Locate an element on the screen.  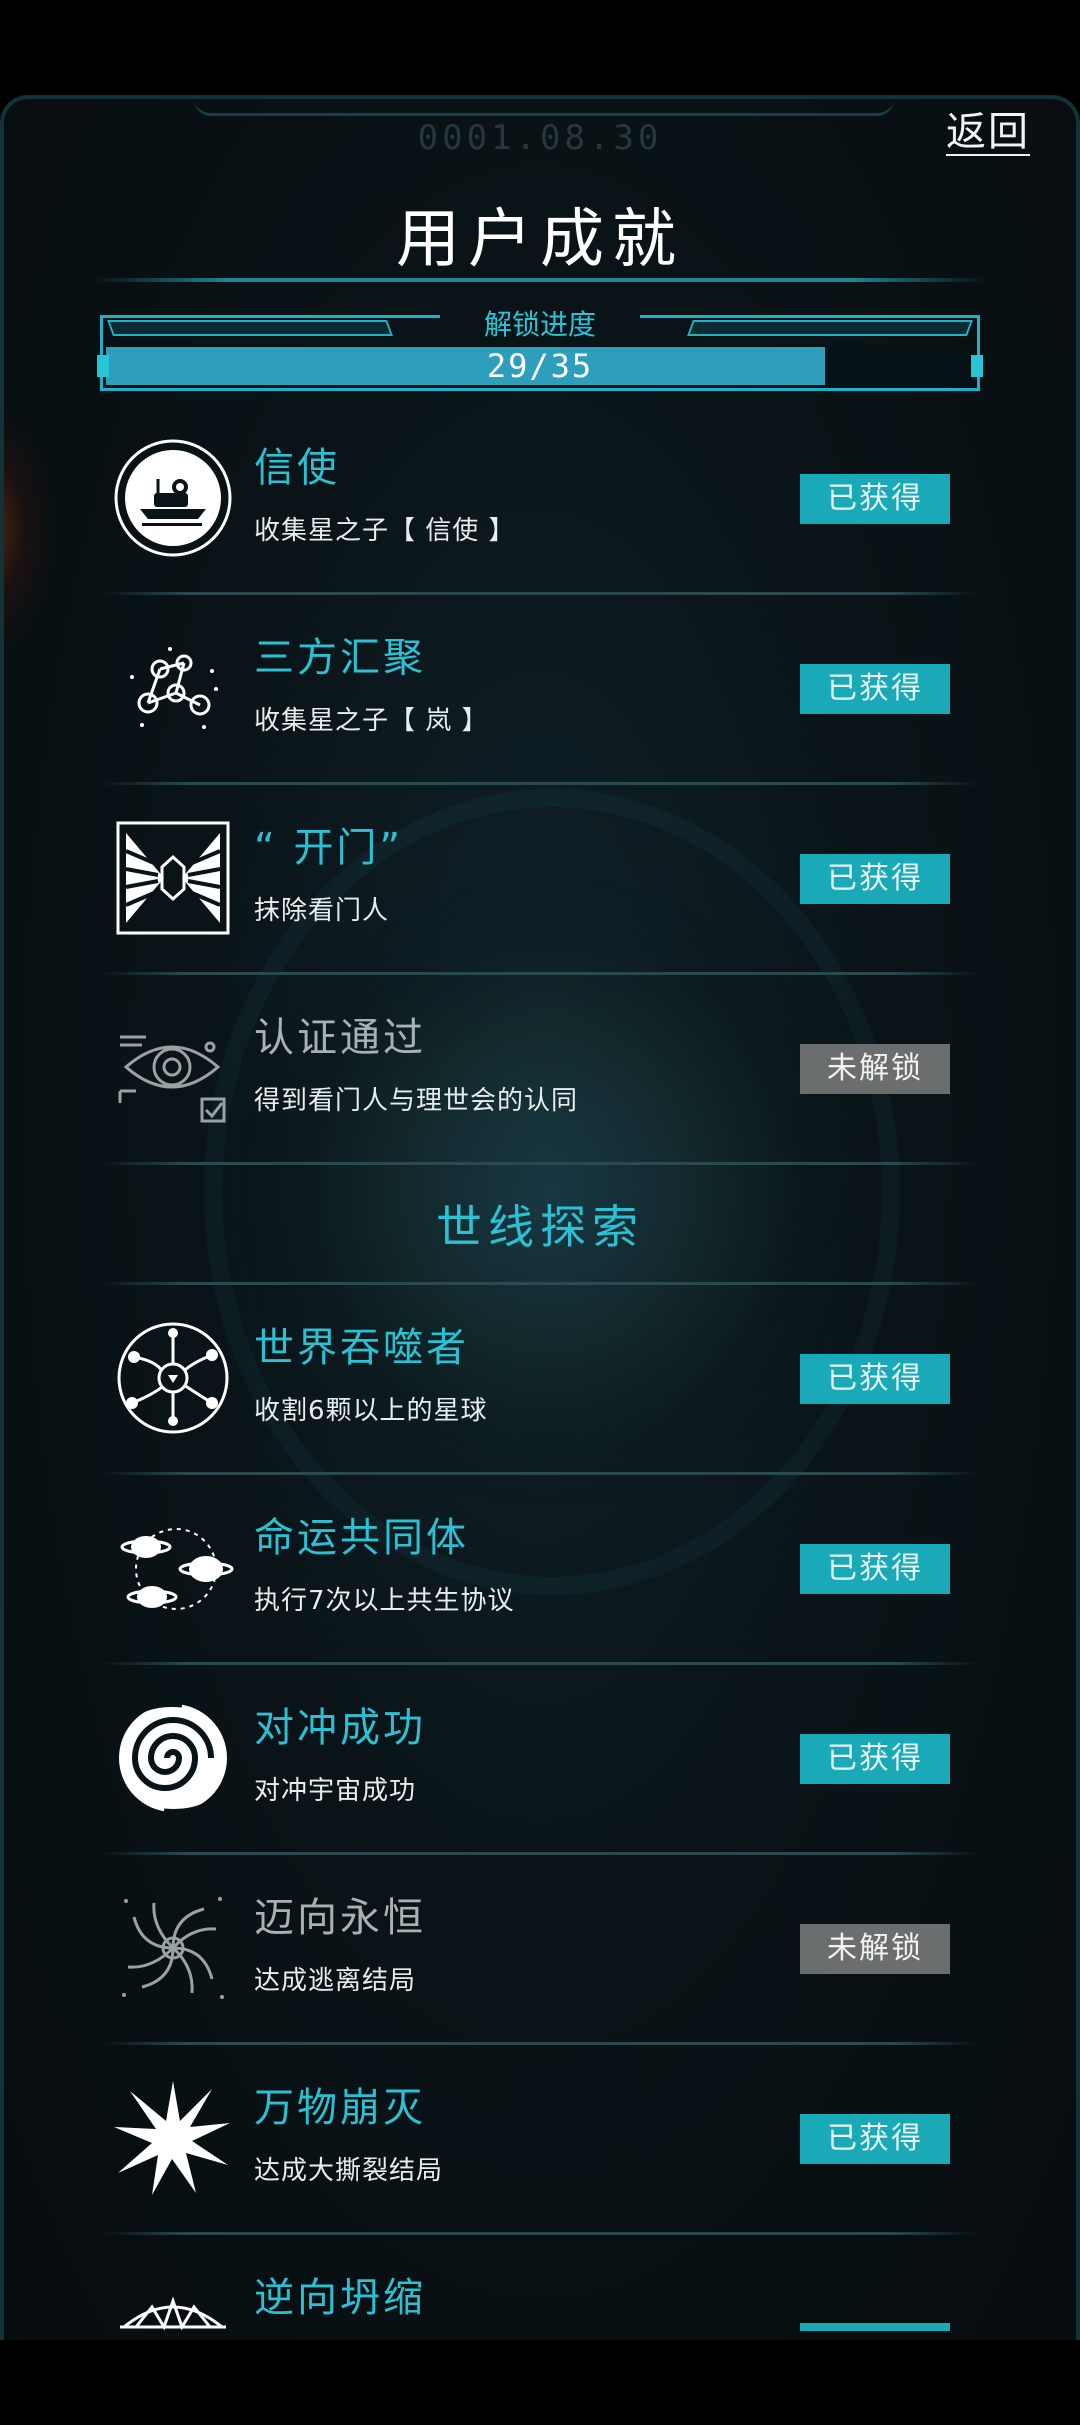
achievement-name: 信使 is located at coordinates (297, 468).